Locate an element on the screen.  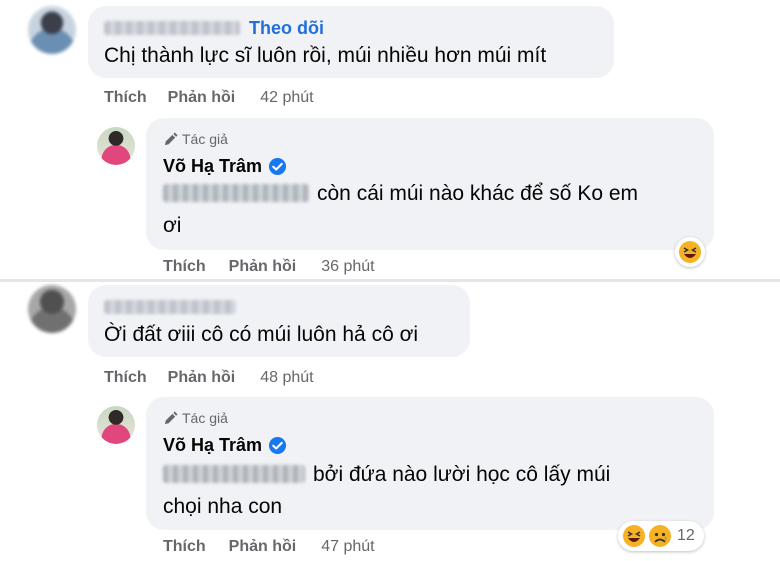
comment-text: Ời đất ơiii cô có múi luôn hả cô ơi is located at coordinates (261, 334).